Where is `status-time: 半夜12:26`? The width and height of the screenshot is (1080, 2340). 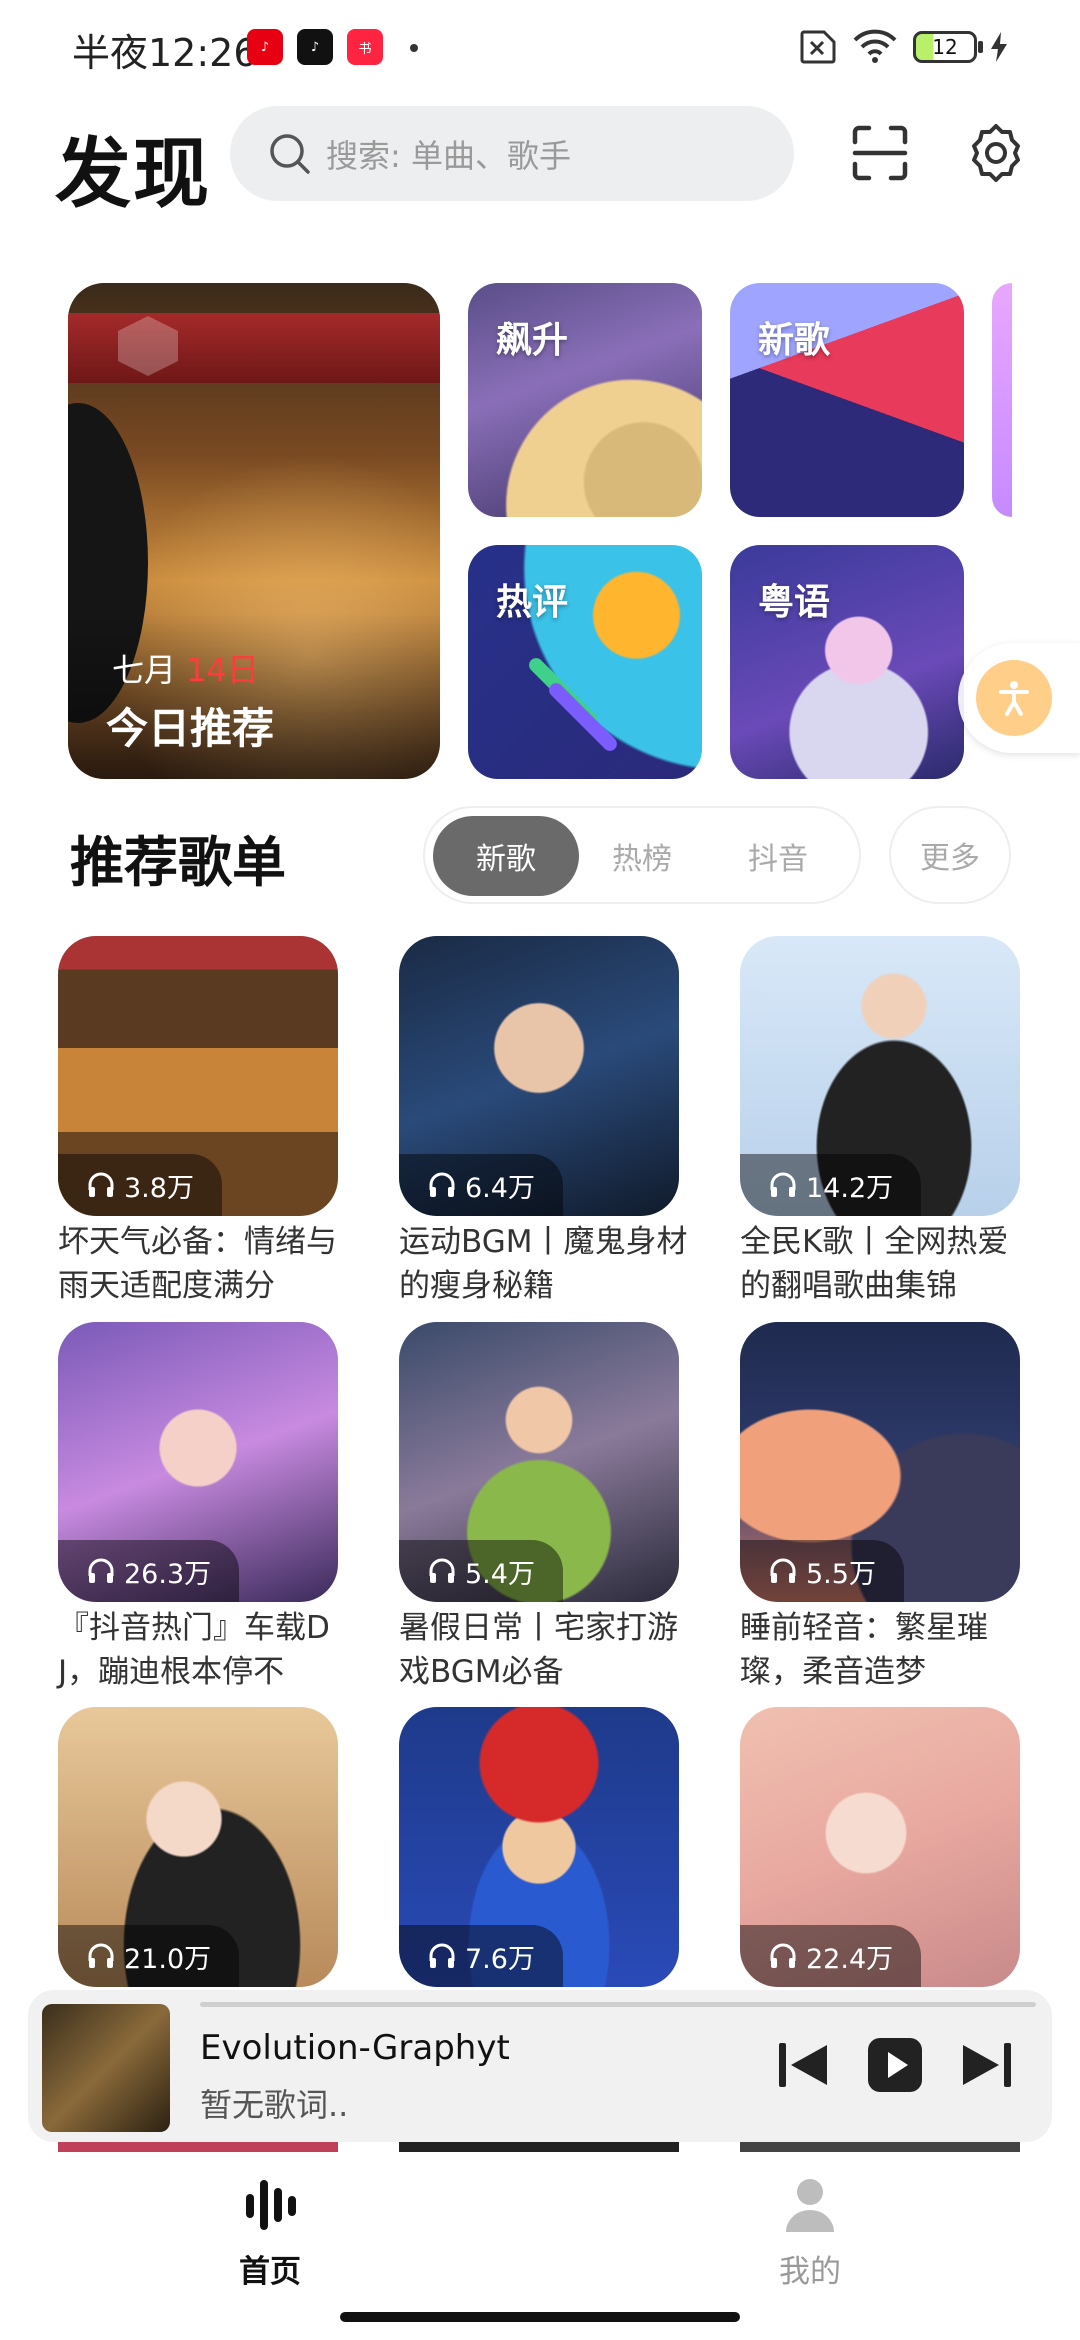 status-time: 半夜12:26 is located at coordinates (165, 53).